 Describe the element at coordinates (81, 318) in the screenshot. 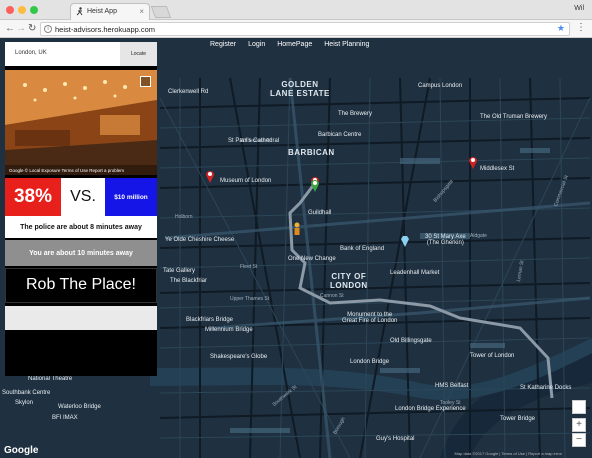

I see `panel-spacer` at that location.